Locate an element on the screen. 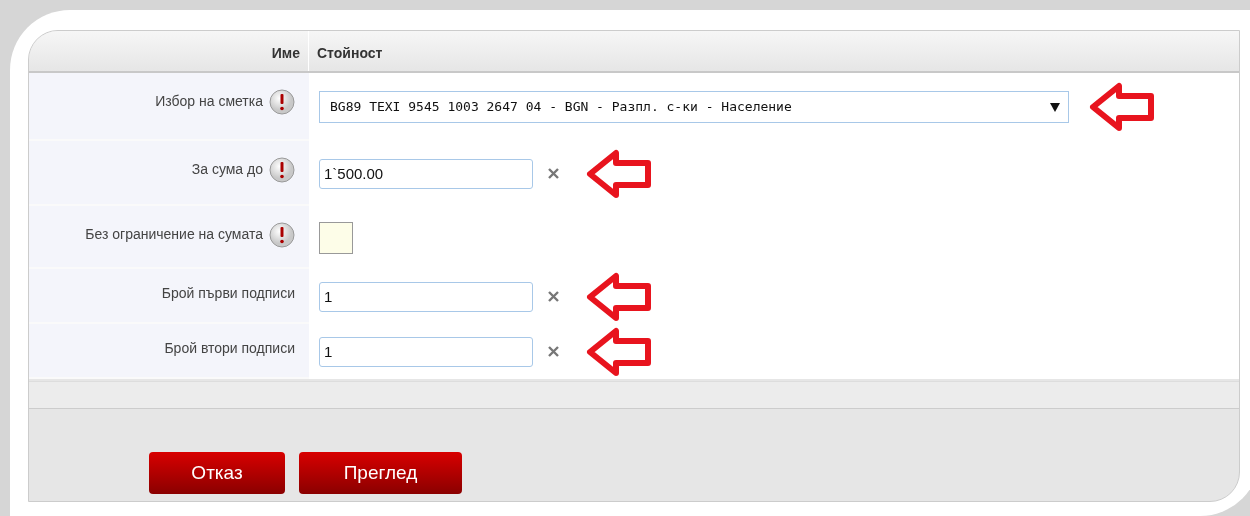  field-label: Брой втори подписи is located at coordinates (229, 348).